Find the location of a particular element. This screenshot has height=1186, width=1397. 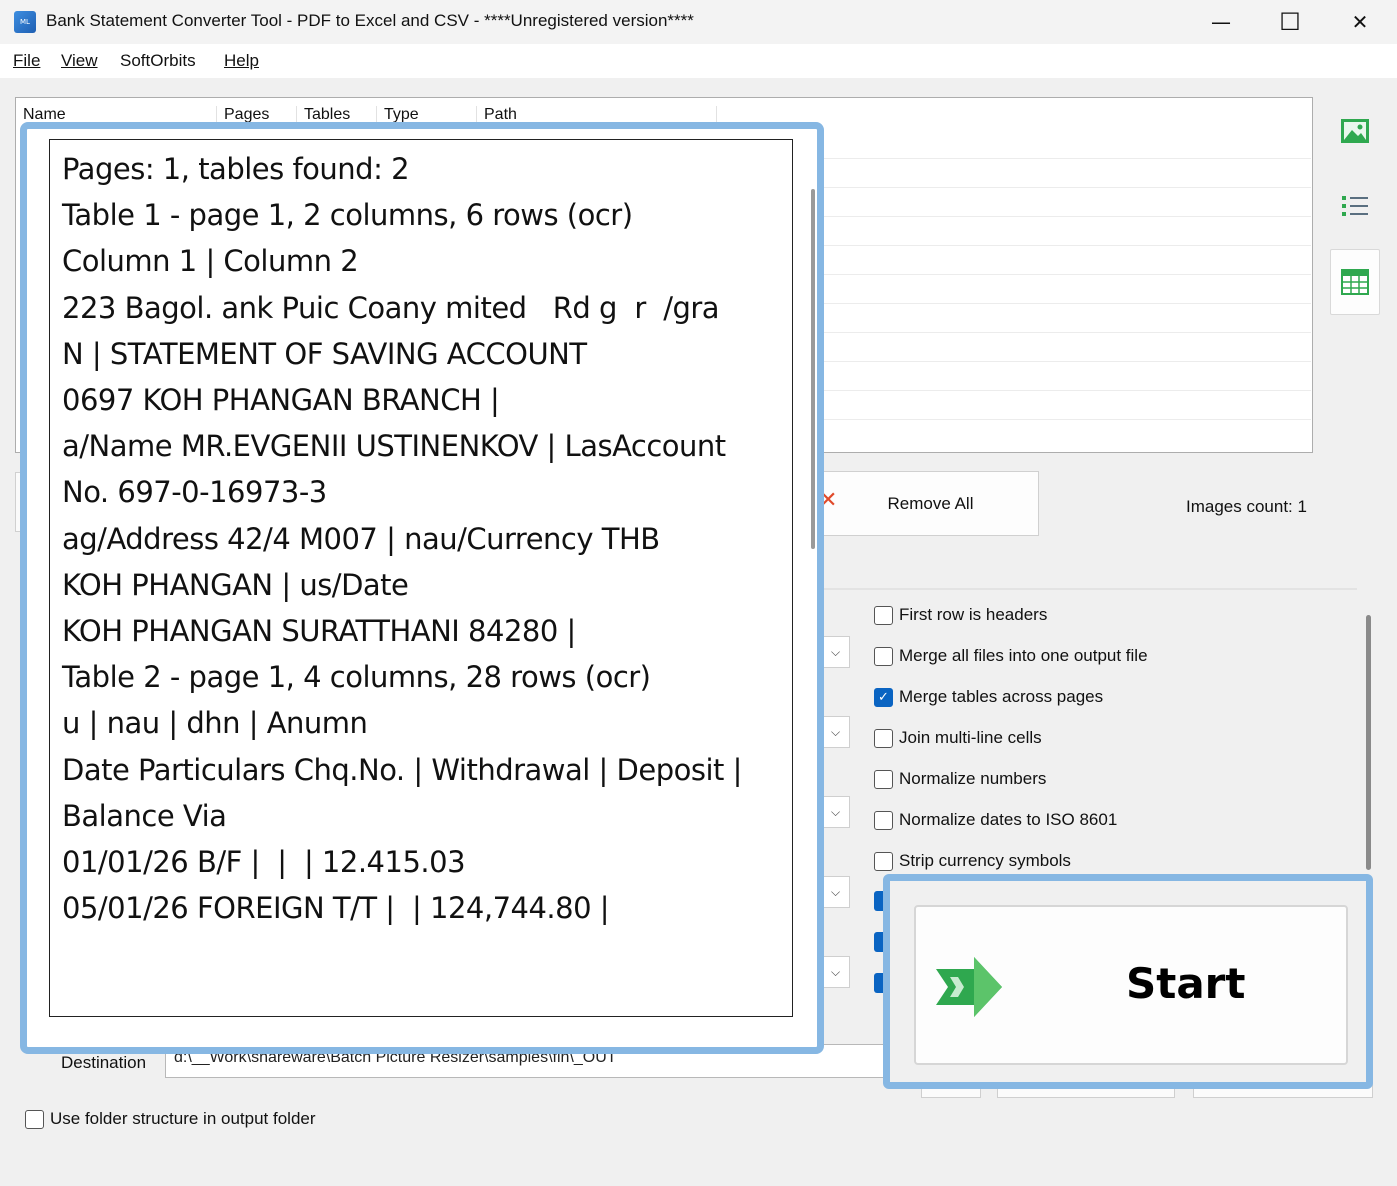

preview-line: u | nau | dhn | Anumn is located at coordinates (215, 723).